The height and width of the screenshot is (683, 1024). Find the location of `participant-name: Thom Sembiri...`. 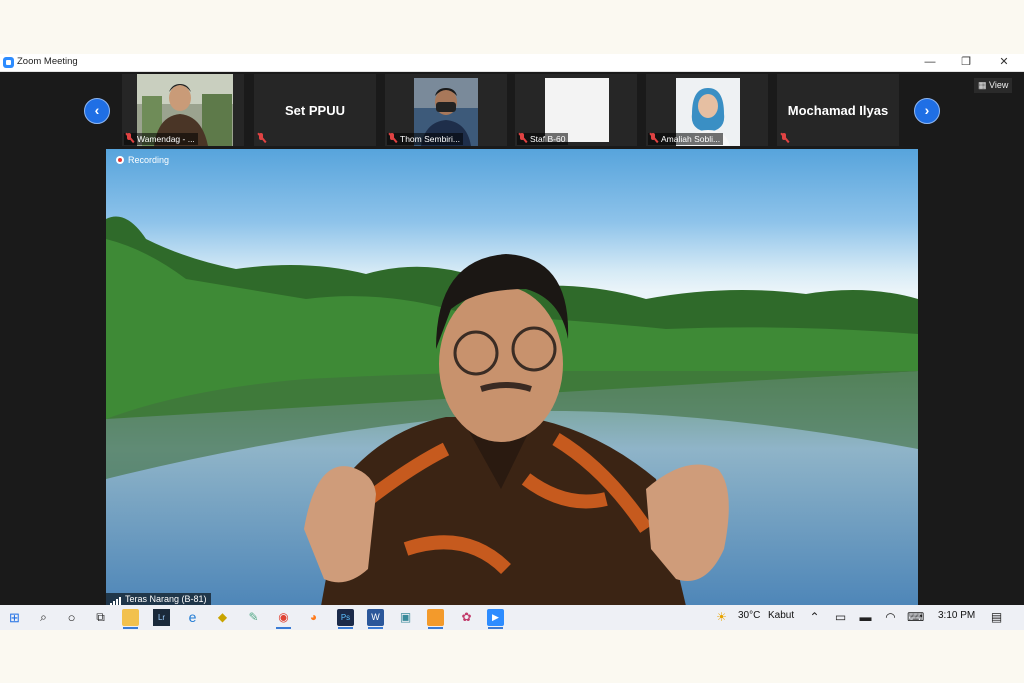

participant-name: Thom Sembiri... is located at coordinates (430, 139).